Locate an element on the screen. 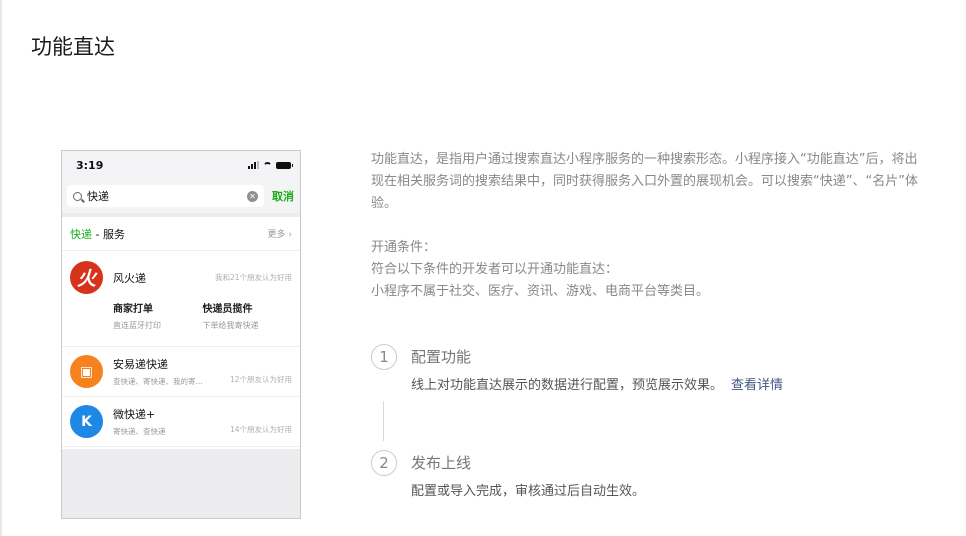 Image resolution: width=966 pixels, height=536 pixels. clear-icon: ✕ is located at coordinates (252, 196).